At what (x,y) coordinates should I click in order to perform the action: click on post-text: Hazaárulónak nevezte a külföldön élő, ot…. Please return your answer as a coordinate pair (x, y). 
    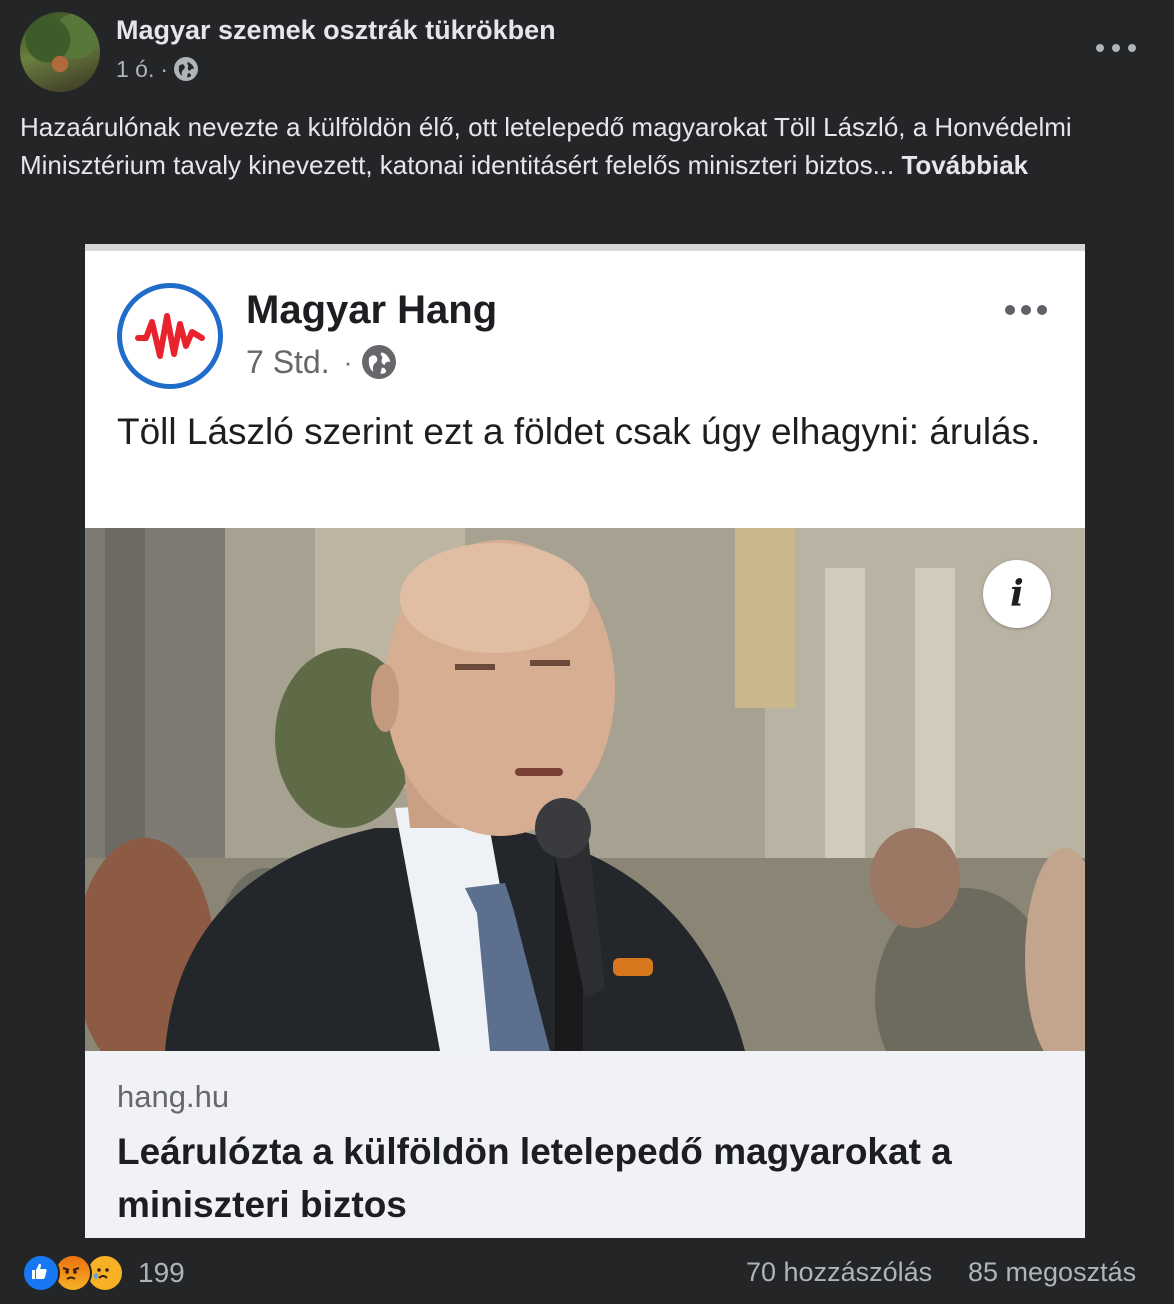
    Looking at the image, I should click on (585, 146).